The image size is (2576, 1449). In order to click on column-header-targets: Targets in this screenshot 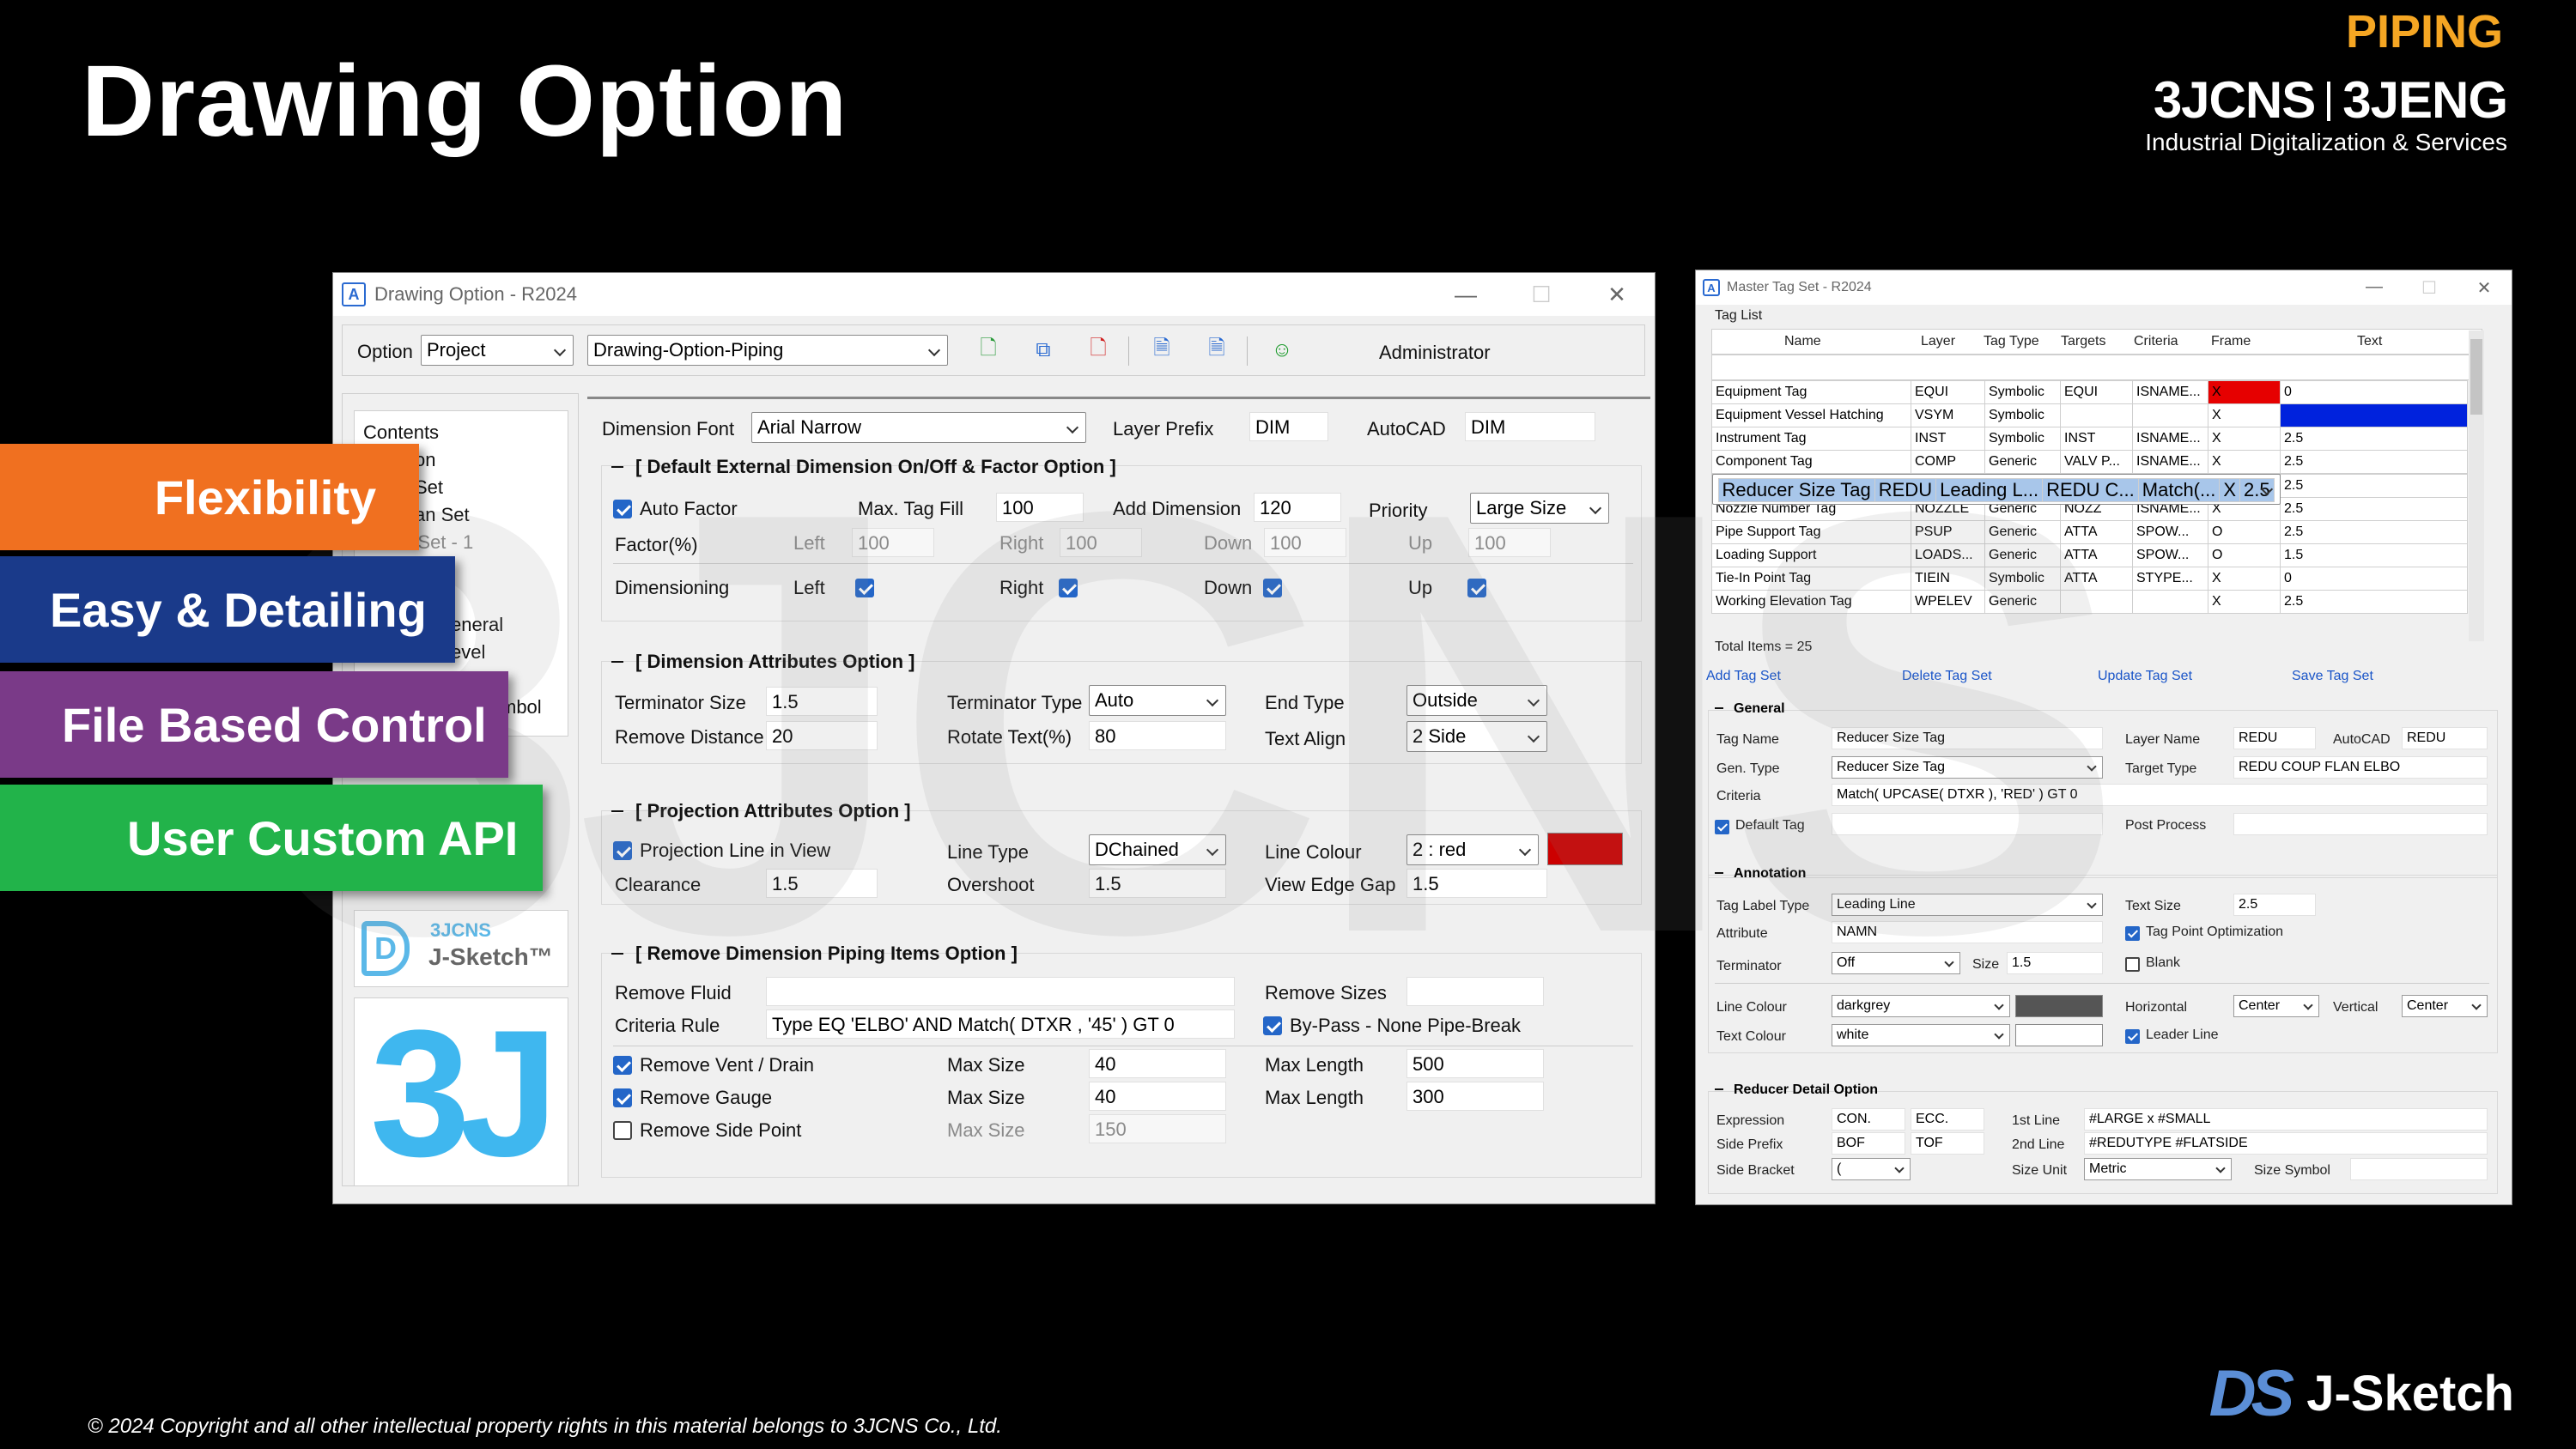, I will do `click(2083, 341)`.